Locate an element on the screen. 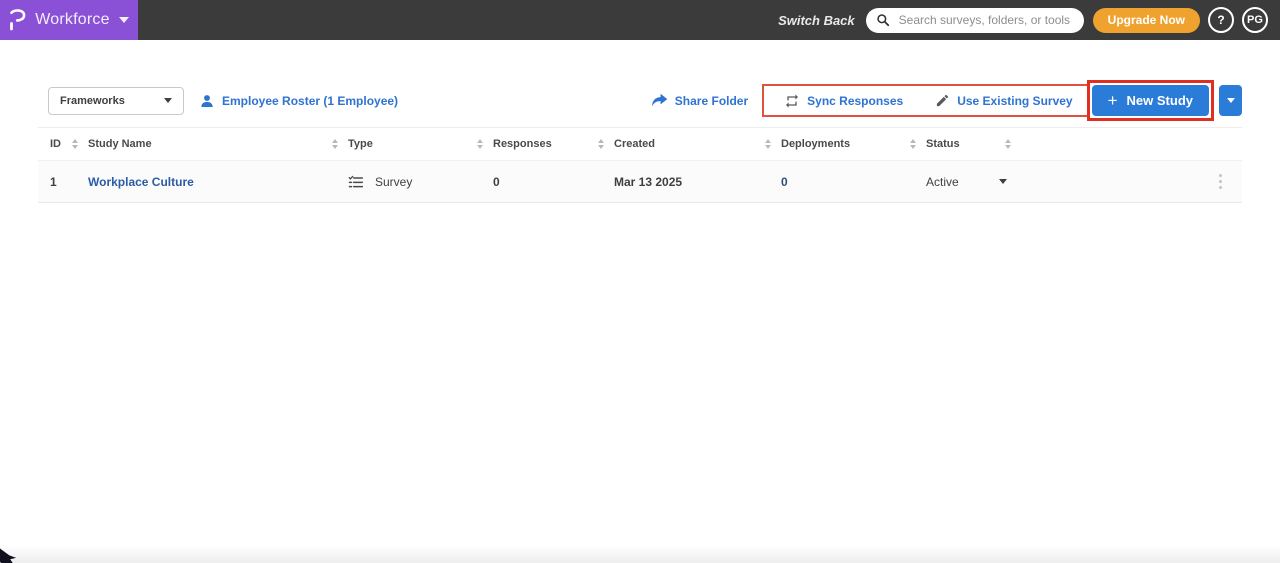 Image resolution: width=1280 pixels, height=563 pixels. plus-icon: + is located at coordinates (1112, 100).